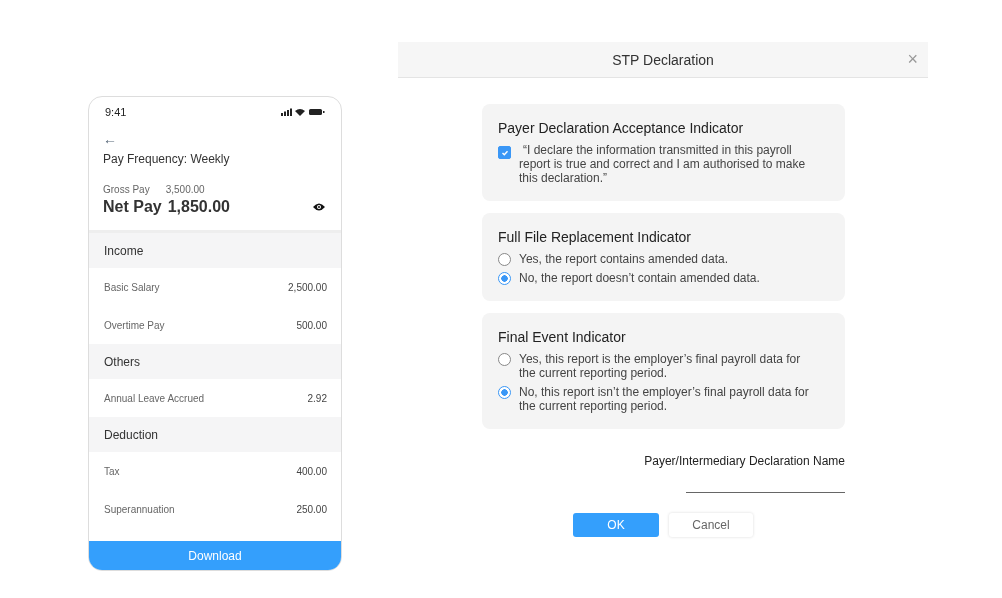 This screenshot has height=598, width=1002. What do you see at coordinates (112, 471) in the screenshot?
I see `item-label: Tax` at bounding box center [112, 471].